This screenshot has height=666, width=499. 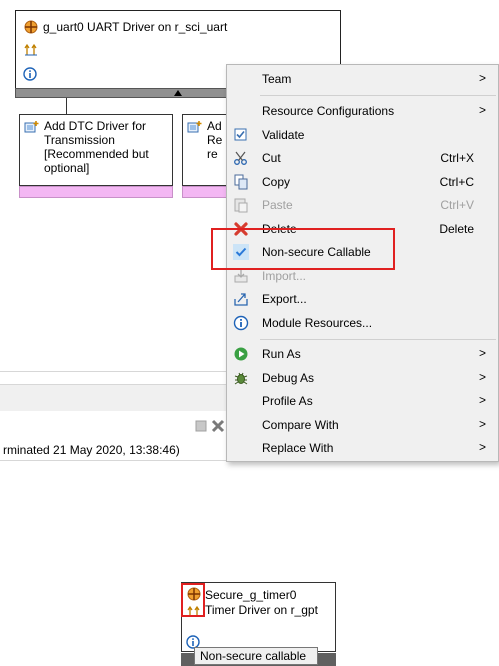 I want to click on console-status-text: rminated 21 May 2020, 13:38:46), so click(x=91, y=450).